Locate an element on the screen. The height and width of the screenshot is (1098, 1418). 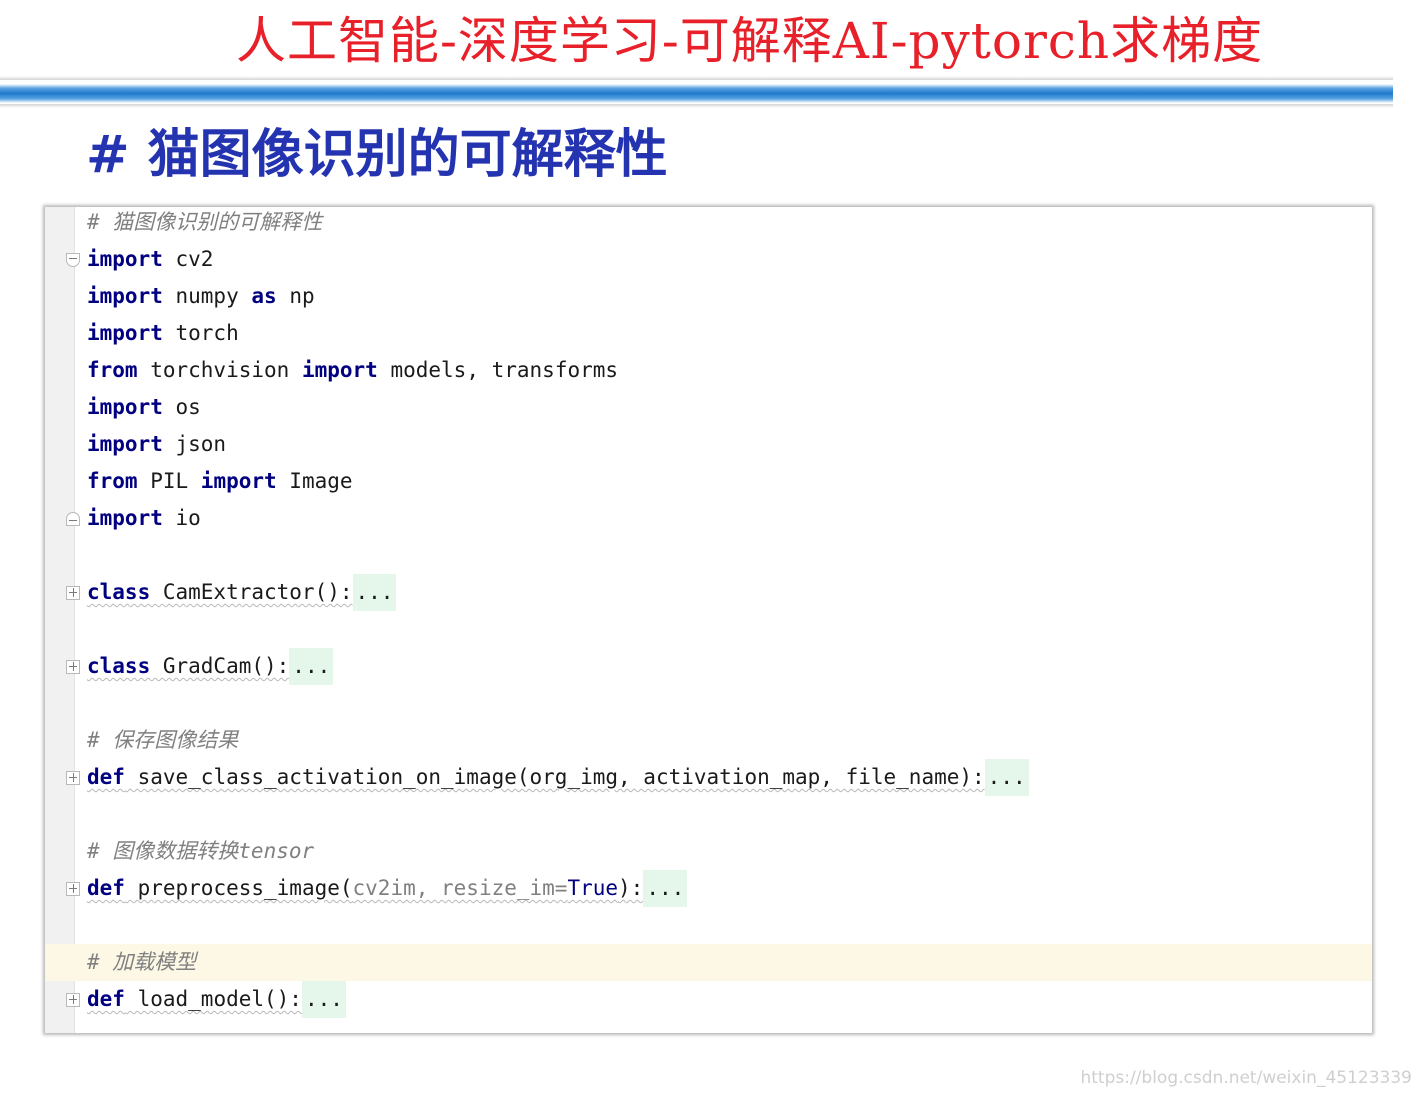
header-rule-bottom is located at coordinates (696, 106).